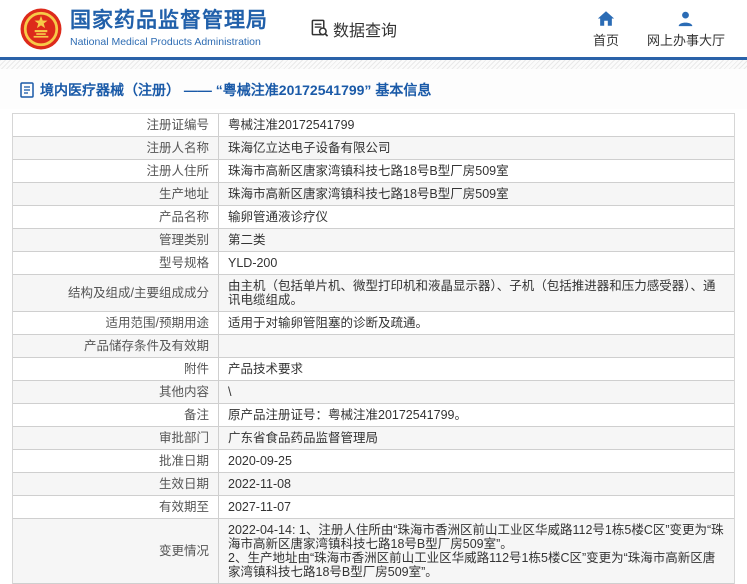 The height and width of the screenshot is (584, 747). What do you see at coordinates (291, 125) in the screenshot?
I see `row-value: 粤械注准20172541799` at bounding box center [291, 125].